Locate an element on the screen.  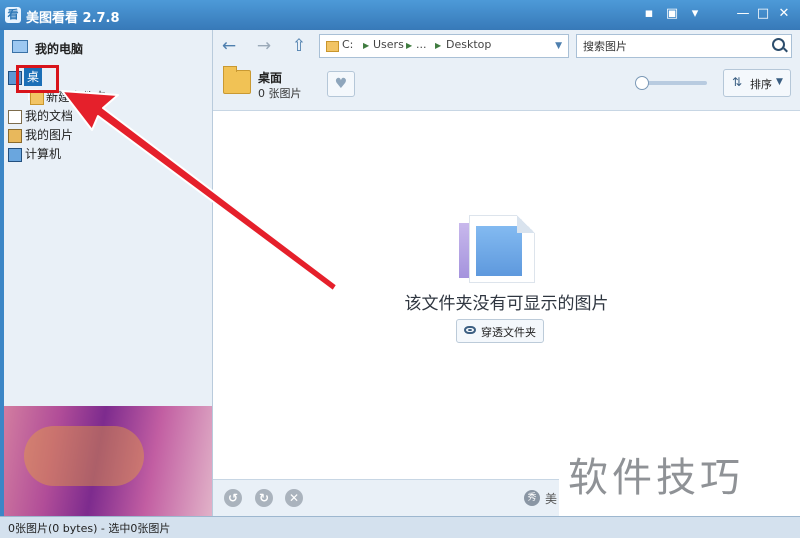
watermark: 软件技巧 is located at coordinates (679, 465).